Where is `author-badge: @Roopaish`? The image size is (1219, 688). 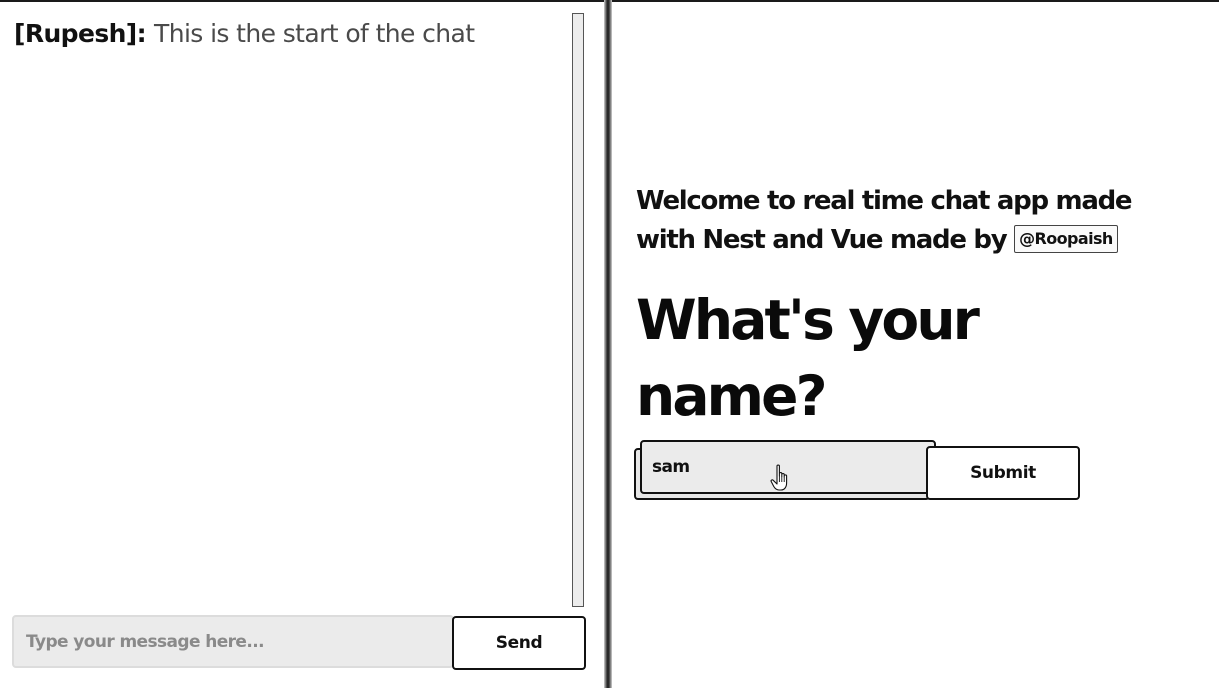 author-badge: @Roopaish is located at coordinates (1066, 238).